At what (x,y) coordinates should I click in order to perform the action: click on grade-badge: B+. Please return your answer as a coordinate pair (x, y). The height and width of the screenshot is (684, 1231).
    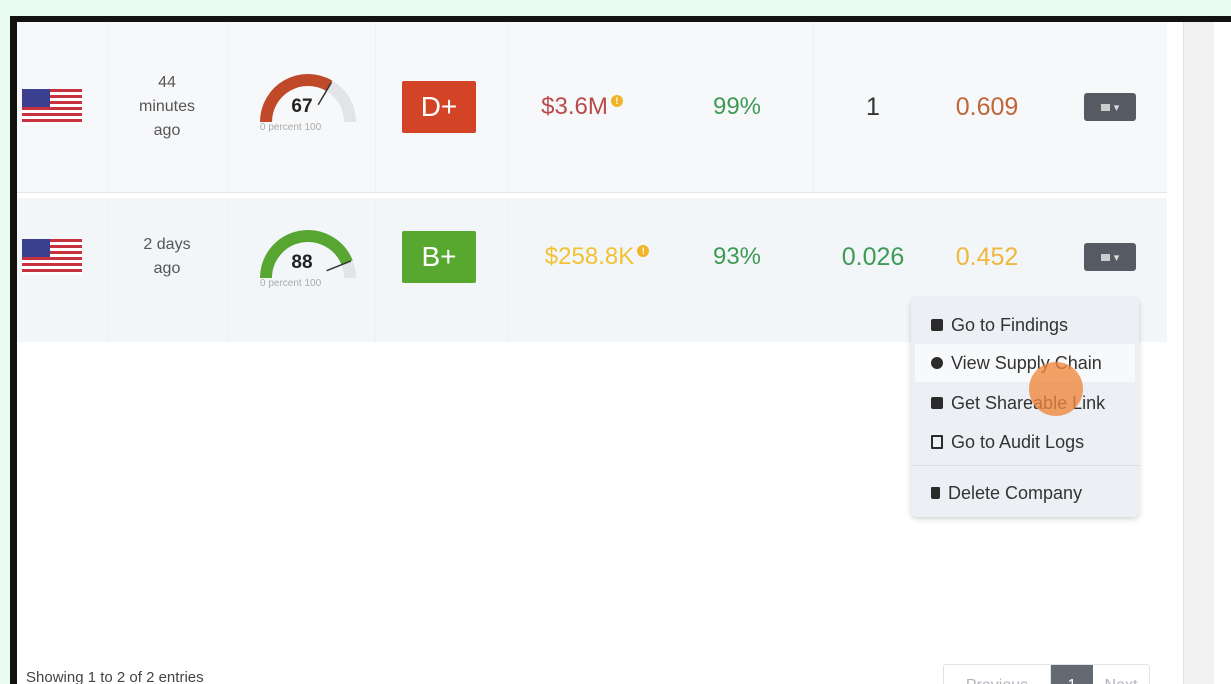
    Looking at the image, I should click on (439, 257).